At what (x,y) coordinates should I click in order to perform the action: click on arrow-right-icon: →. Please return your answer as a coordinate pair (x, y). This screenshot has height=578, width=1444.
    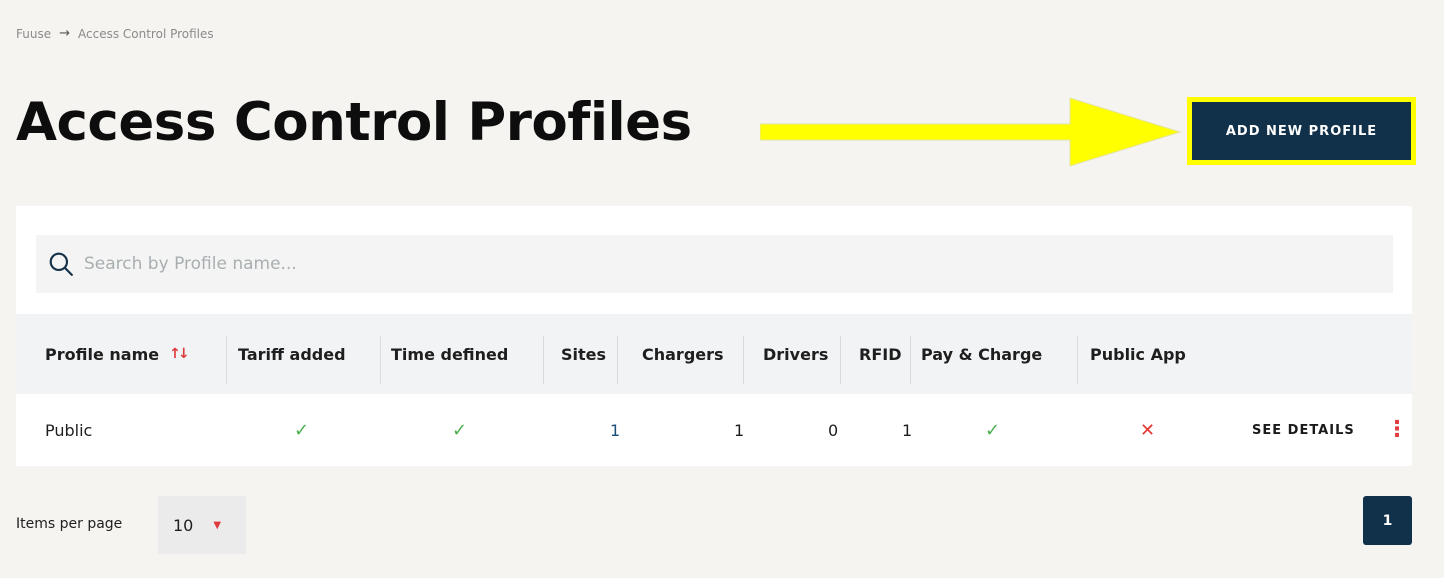
    Looking at the image, I should click on (64, 33).